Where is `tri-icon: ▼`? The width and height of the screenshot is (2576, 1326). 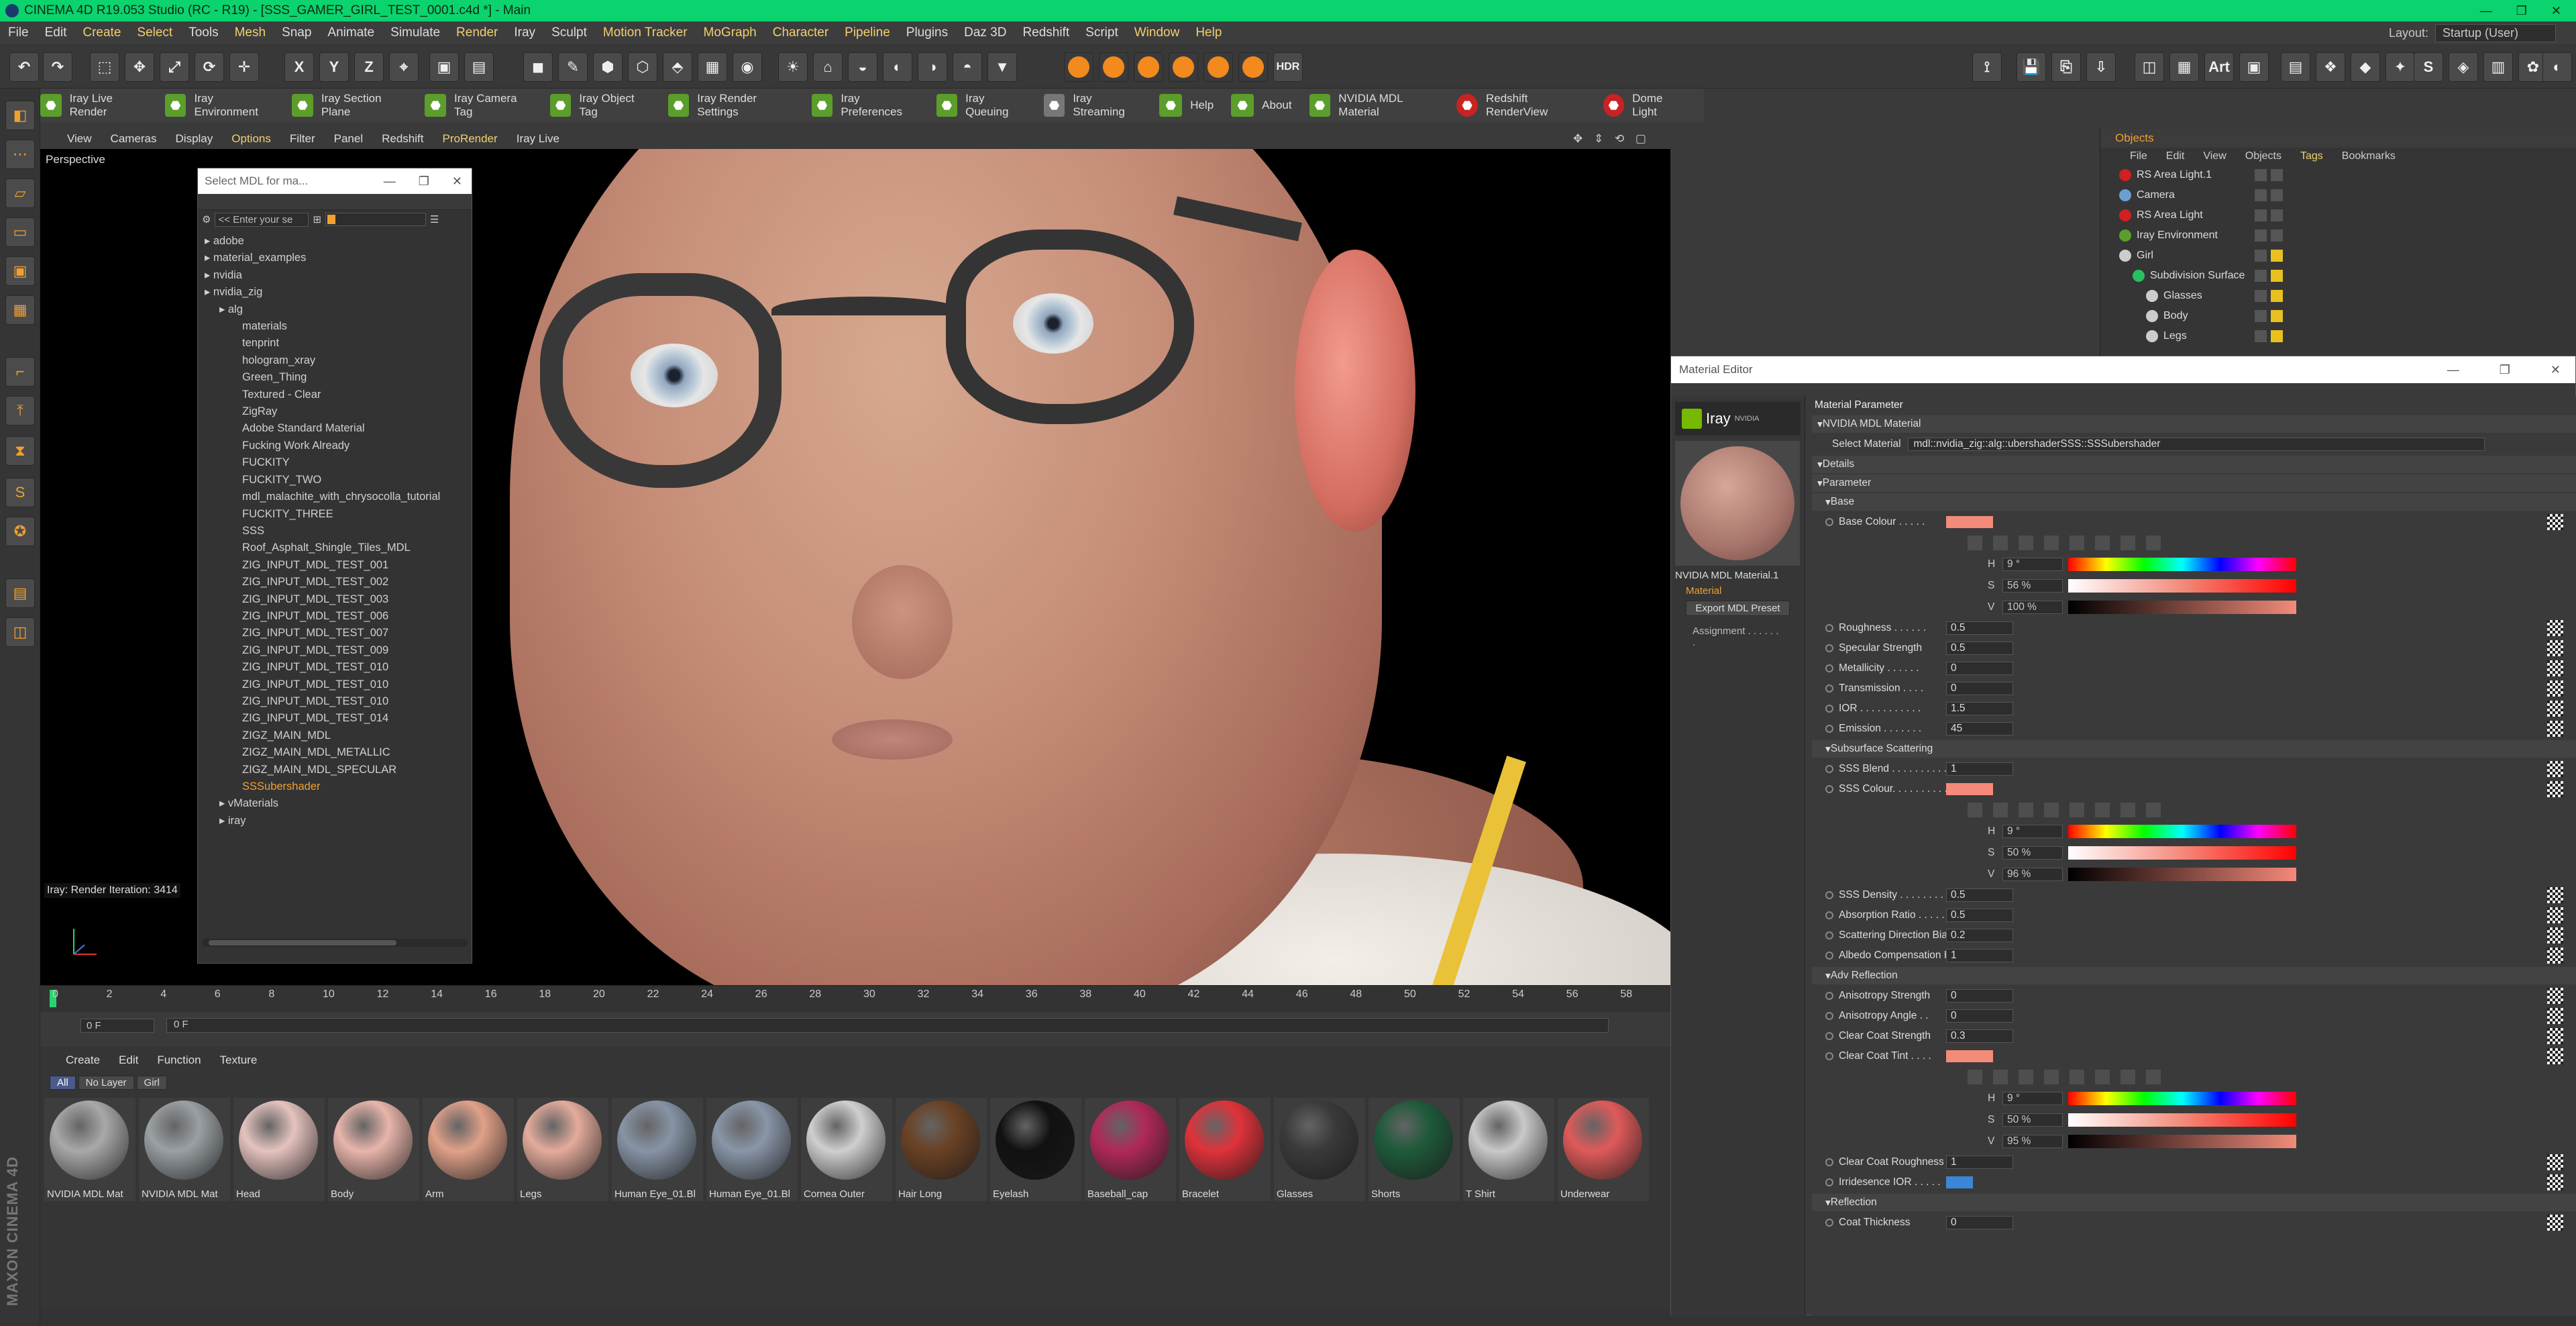 tri-icon: ▼ is located at coordinates (1002, 67).